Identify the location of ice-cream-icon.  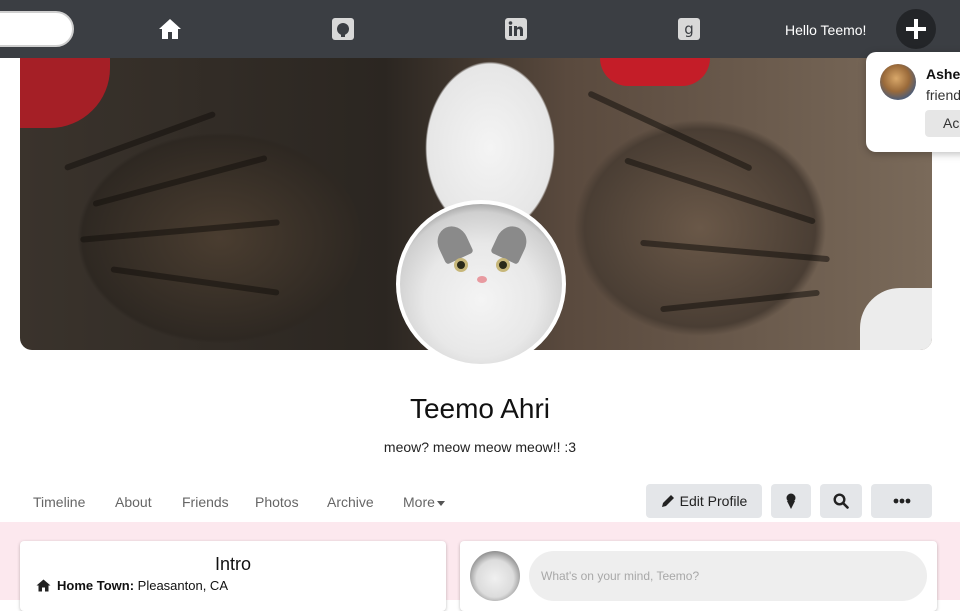
(791, 501).